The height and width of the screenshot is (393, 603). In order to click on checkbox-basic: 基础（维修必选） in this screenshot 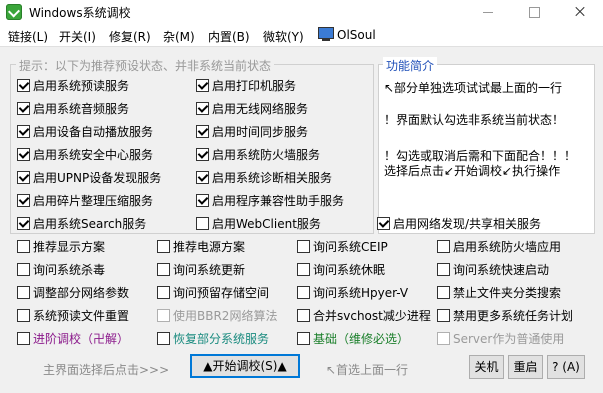, I will do `click(353, 339)`.